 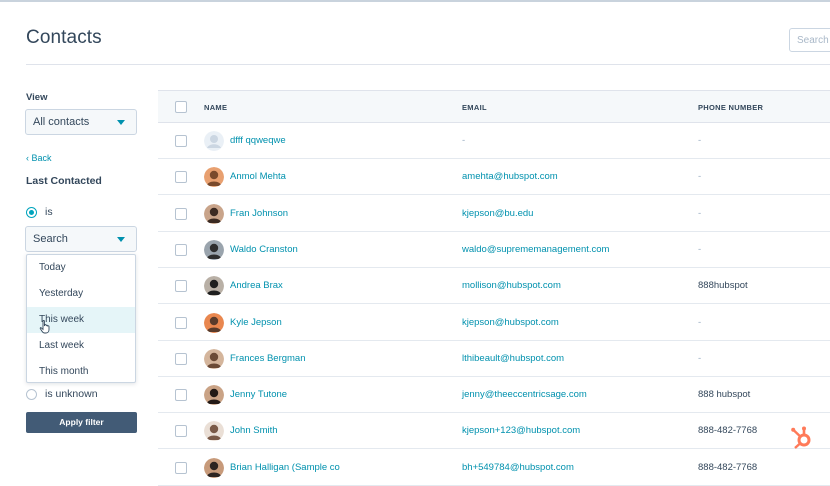 I want to click on contact-email: kjepson+123@hubspot.com, so click(x=521, y=430).